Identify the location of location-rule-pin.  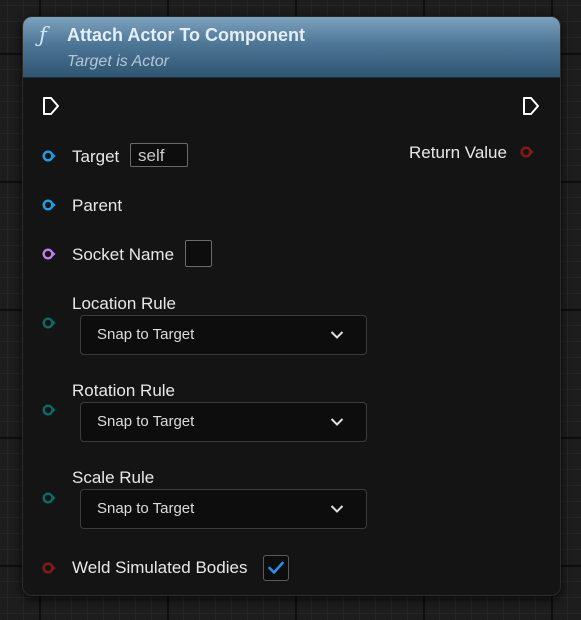
(49, 323).